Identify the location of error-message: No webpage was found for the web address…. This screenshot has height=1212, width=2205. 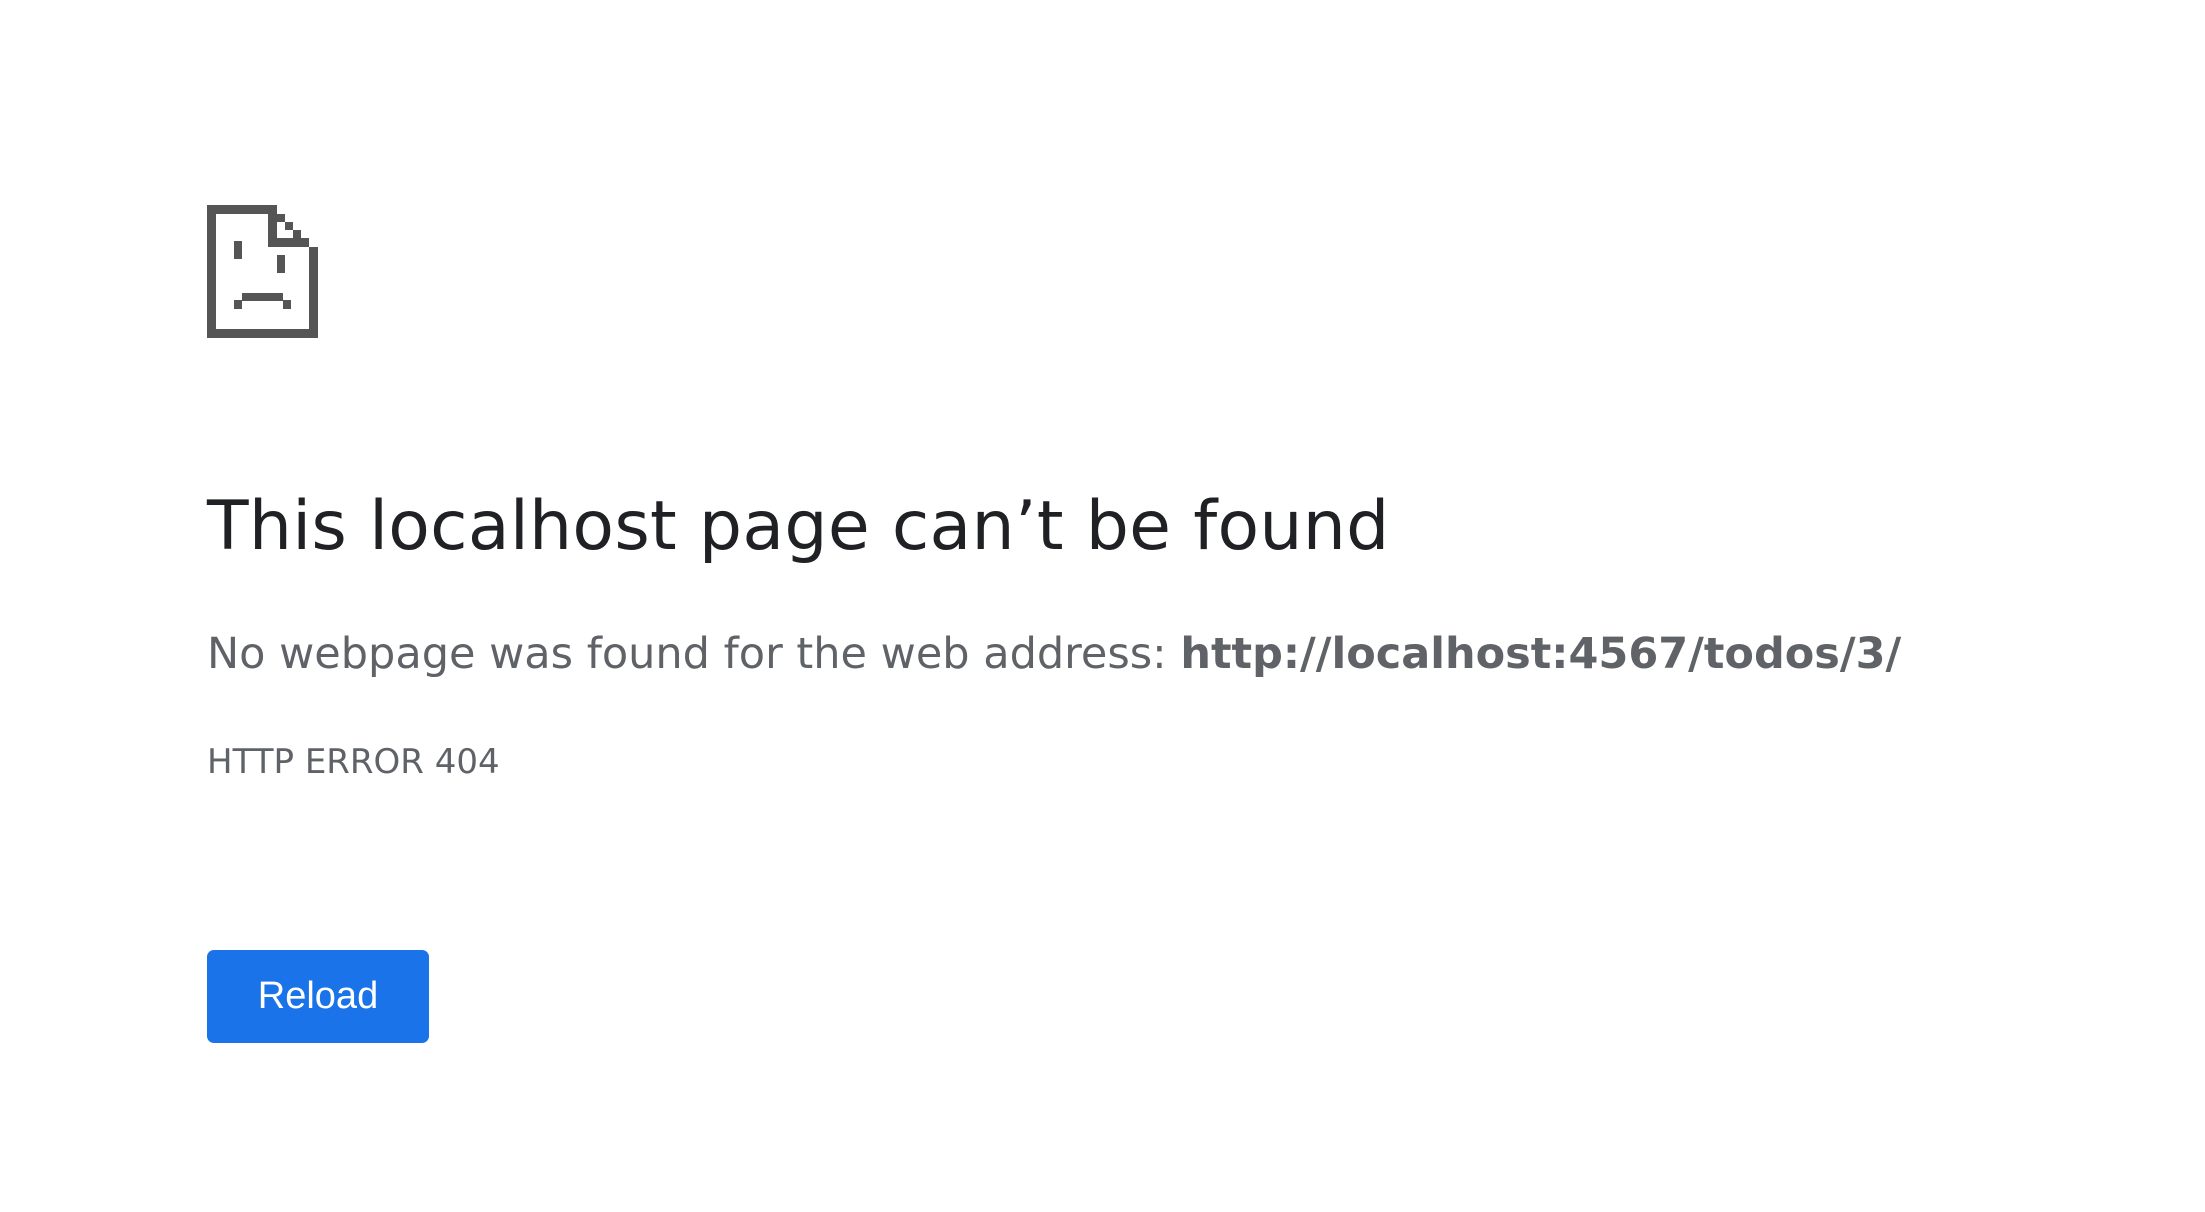
(1054, 654).